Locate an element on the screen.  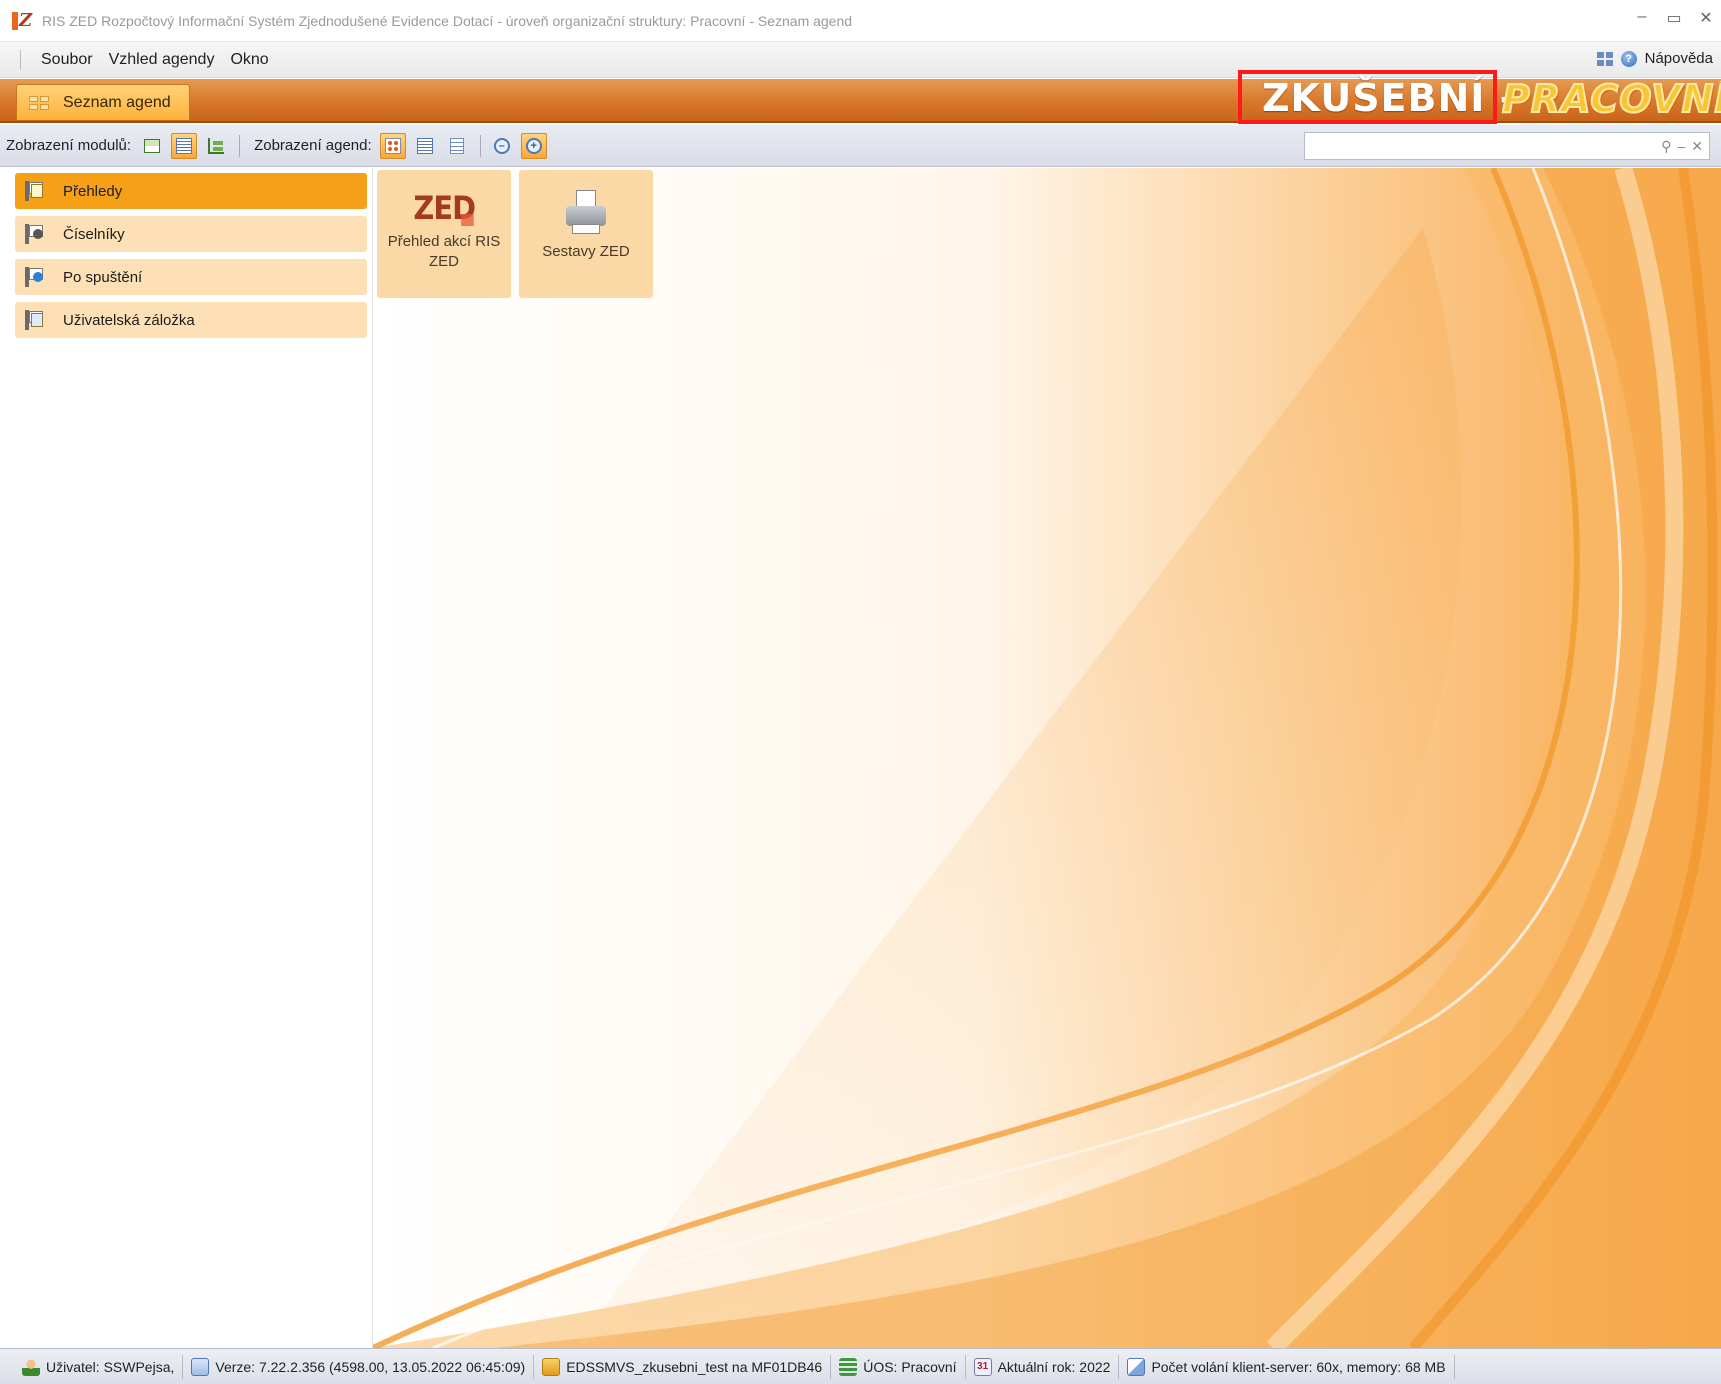
panels-icon is located at coordinates (152, 145).